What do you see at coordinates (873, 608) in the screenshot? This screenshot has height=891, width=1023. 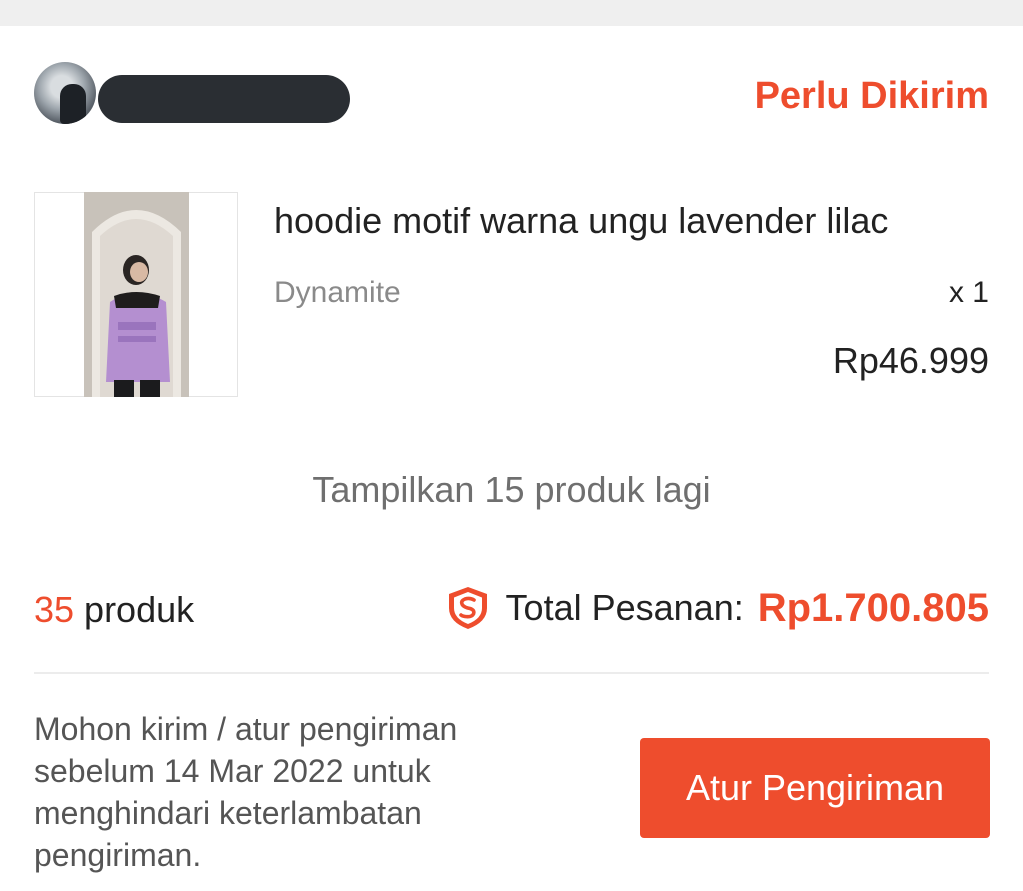 I see `total-value: Rp1.700.805` at bounding box center [873, 608].